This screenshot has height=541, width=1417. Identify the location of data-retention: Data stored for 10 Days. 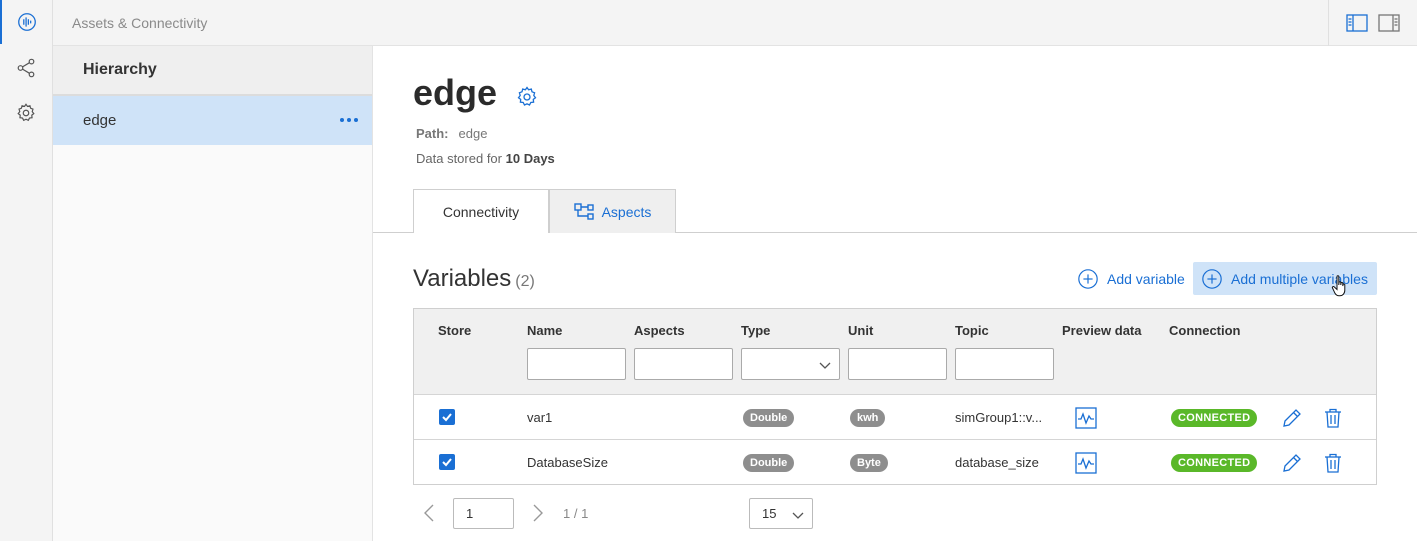
(485, 158).